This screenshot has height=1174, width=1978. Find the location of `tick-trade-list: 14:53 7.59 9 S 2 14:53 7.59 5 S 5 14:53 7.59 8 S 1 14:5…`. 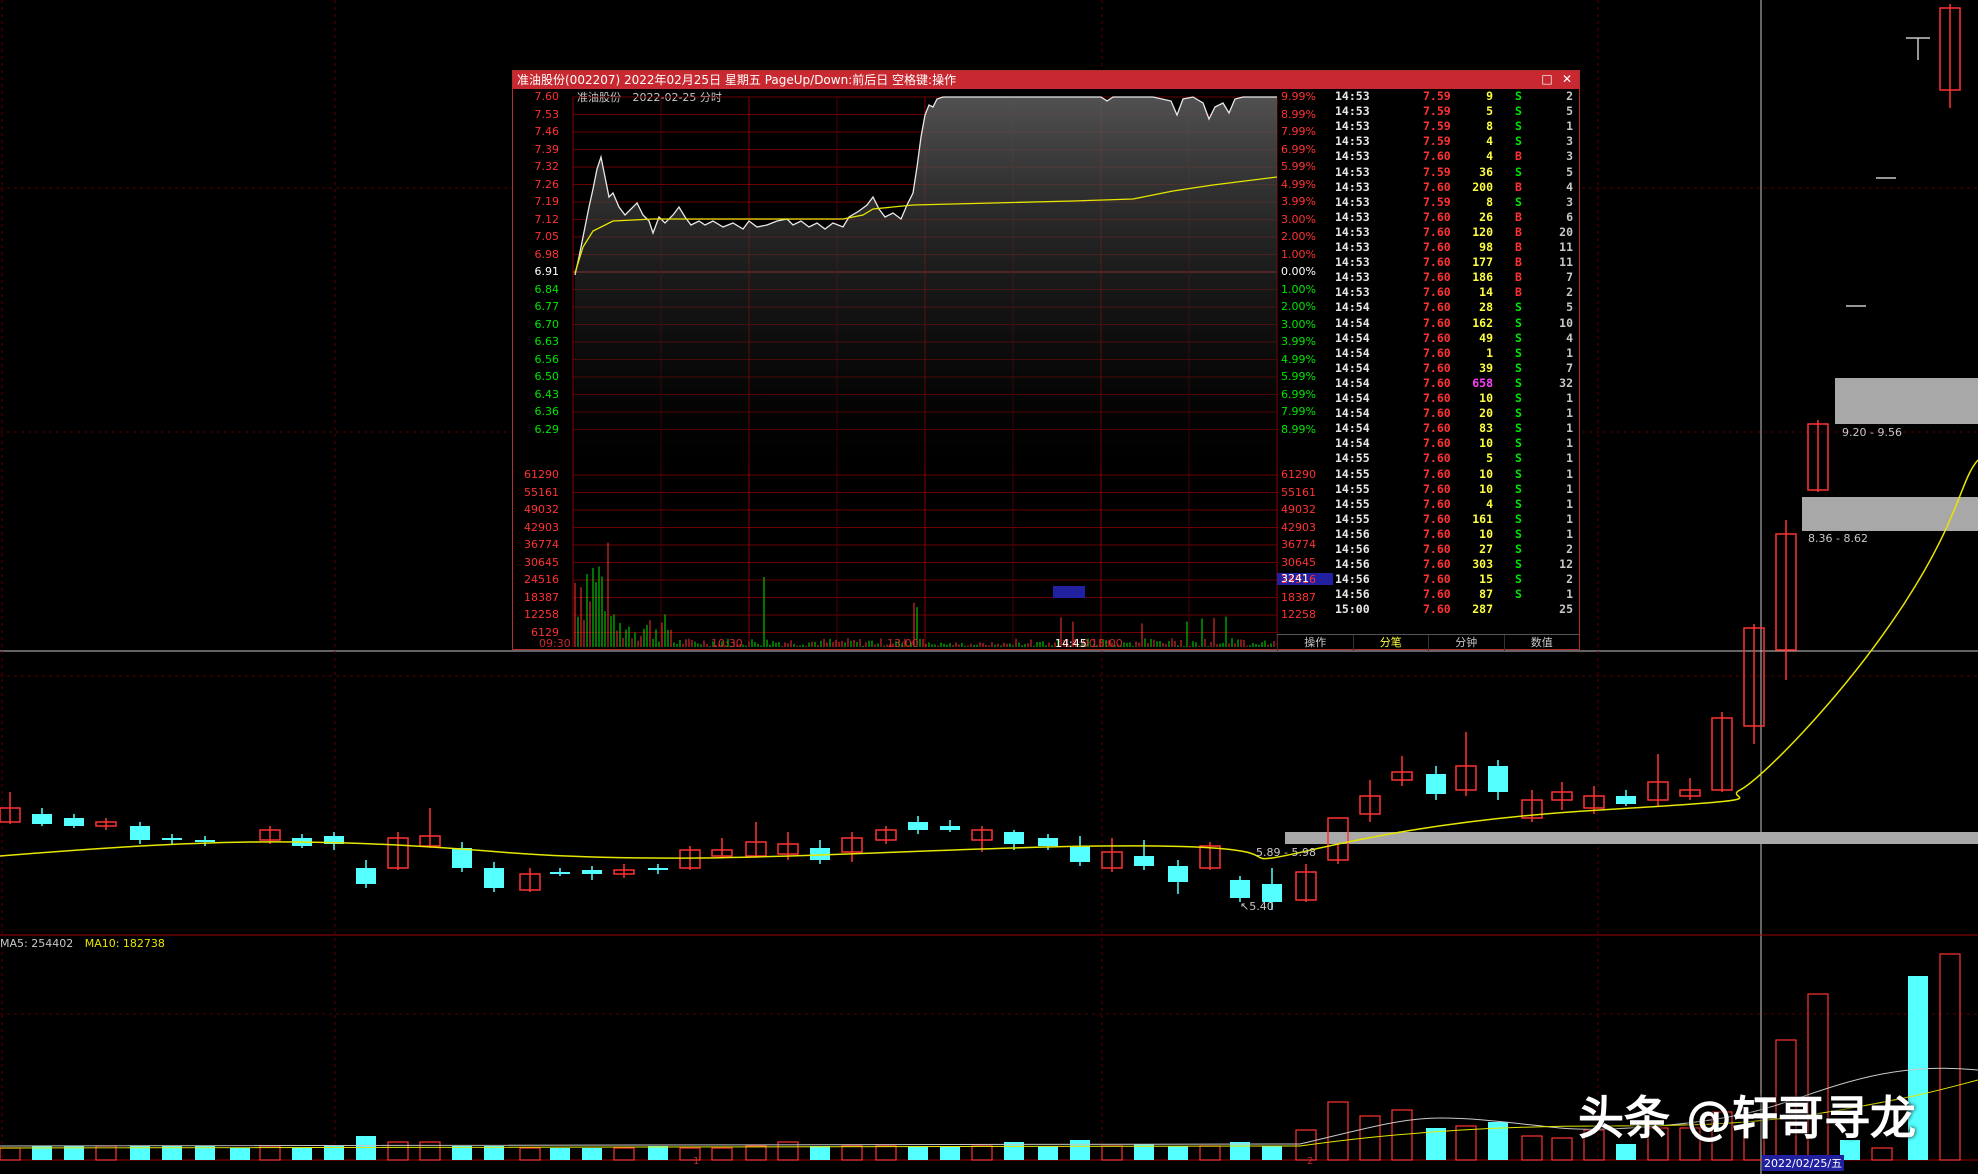

tick-trade-list: 14:53 7.59 9 S 2 14:53 7.59 5 S 5 14:53 7.59 8 S 1 14:5… is located at coordinates (1455, 362).